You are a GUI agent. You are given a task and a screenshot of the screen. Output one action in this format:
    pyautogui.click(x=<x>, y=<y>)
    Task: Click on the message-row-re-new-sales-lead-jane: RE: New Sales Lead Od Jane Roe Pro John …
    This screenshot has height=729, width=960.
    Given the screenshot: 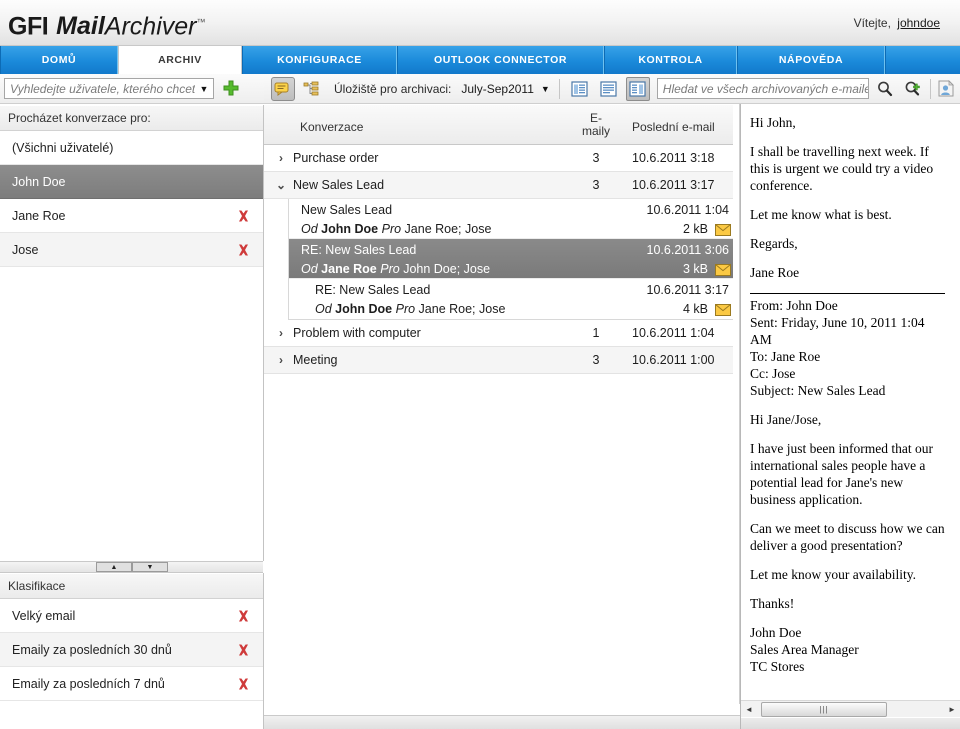 What is the action you would take?
    pyautogui.click(x=514, y=259)
    